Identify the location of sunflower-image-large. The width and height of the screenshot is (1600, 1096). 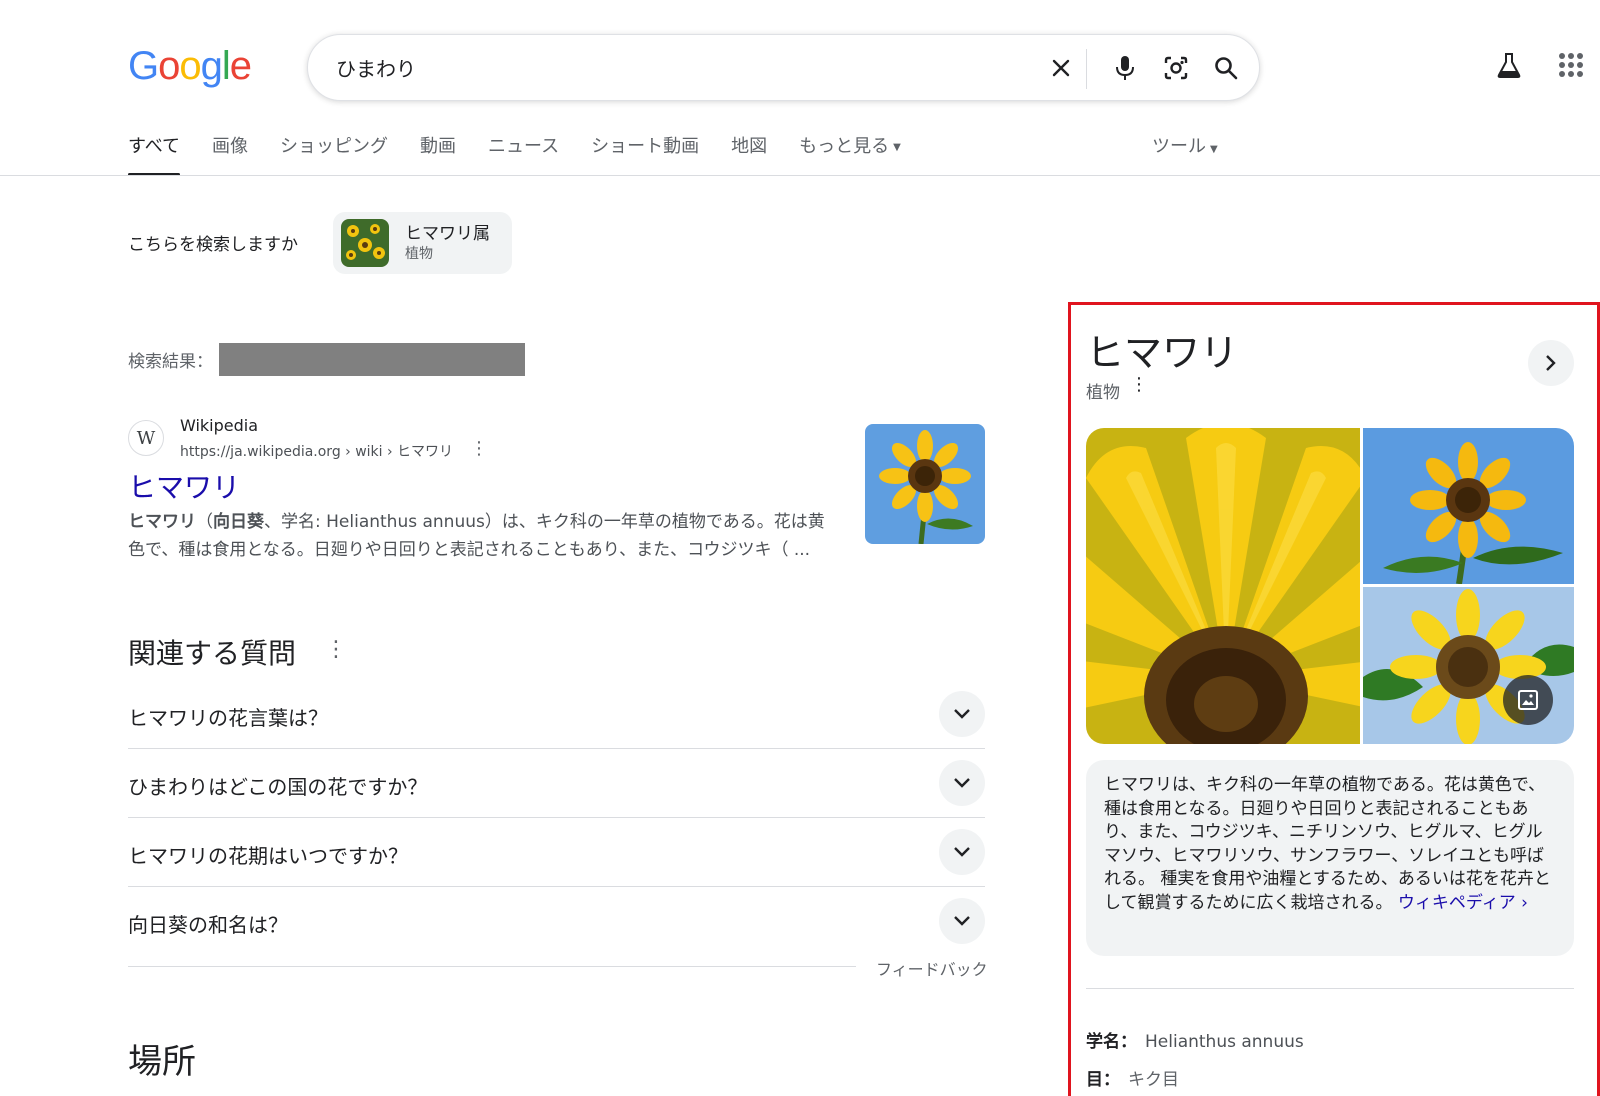
(1252, 586).